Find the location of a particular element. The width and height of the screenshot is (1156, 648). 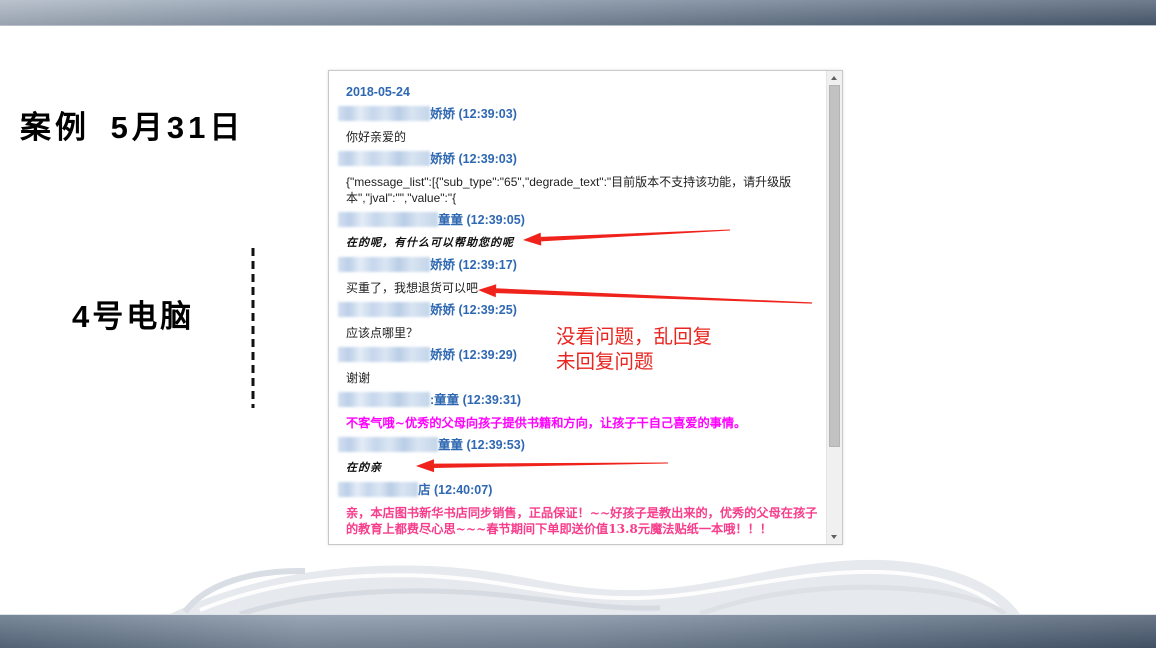

sender-name: 店 is located at coordinates (424, 490).